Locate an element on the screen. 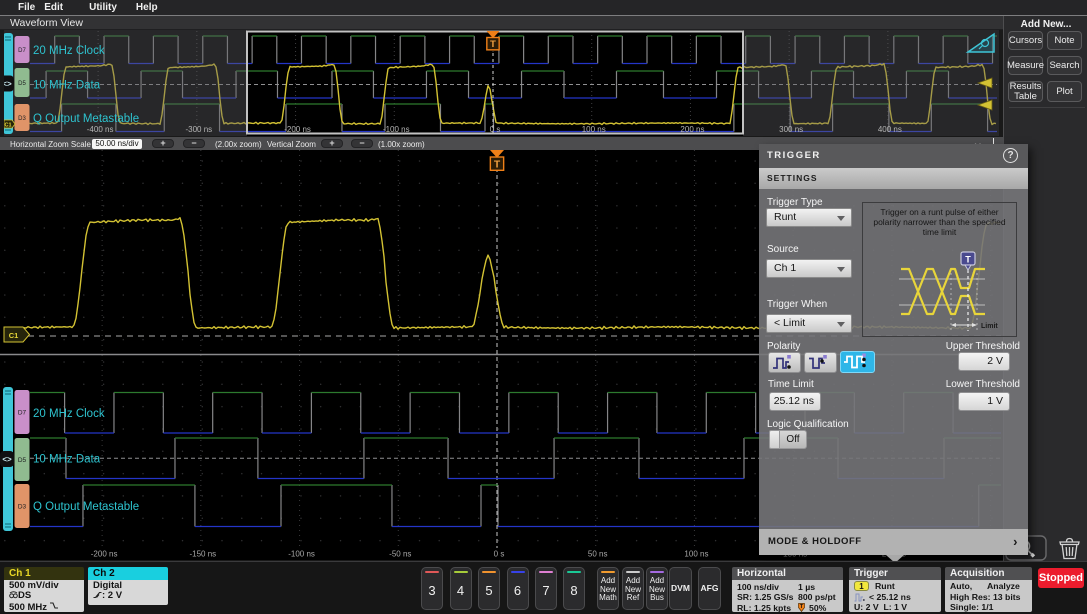 This screenshot has width=1087, height=614. bandwidth-icon is located at coordinates (53, 605).